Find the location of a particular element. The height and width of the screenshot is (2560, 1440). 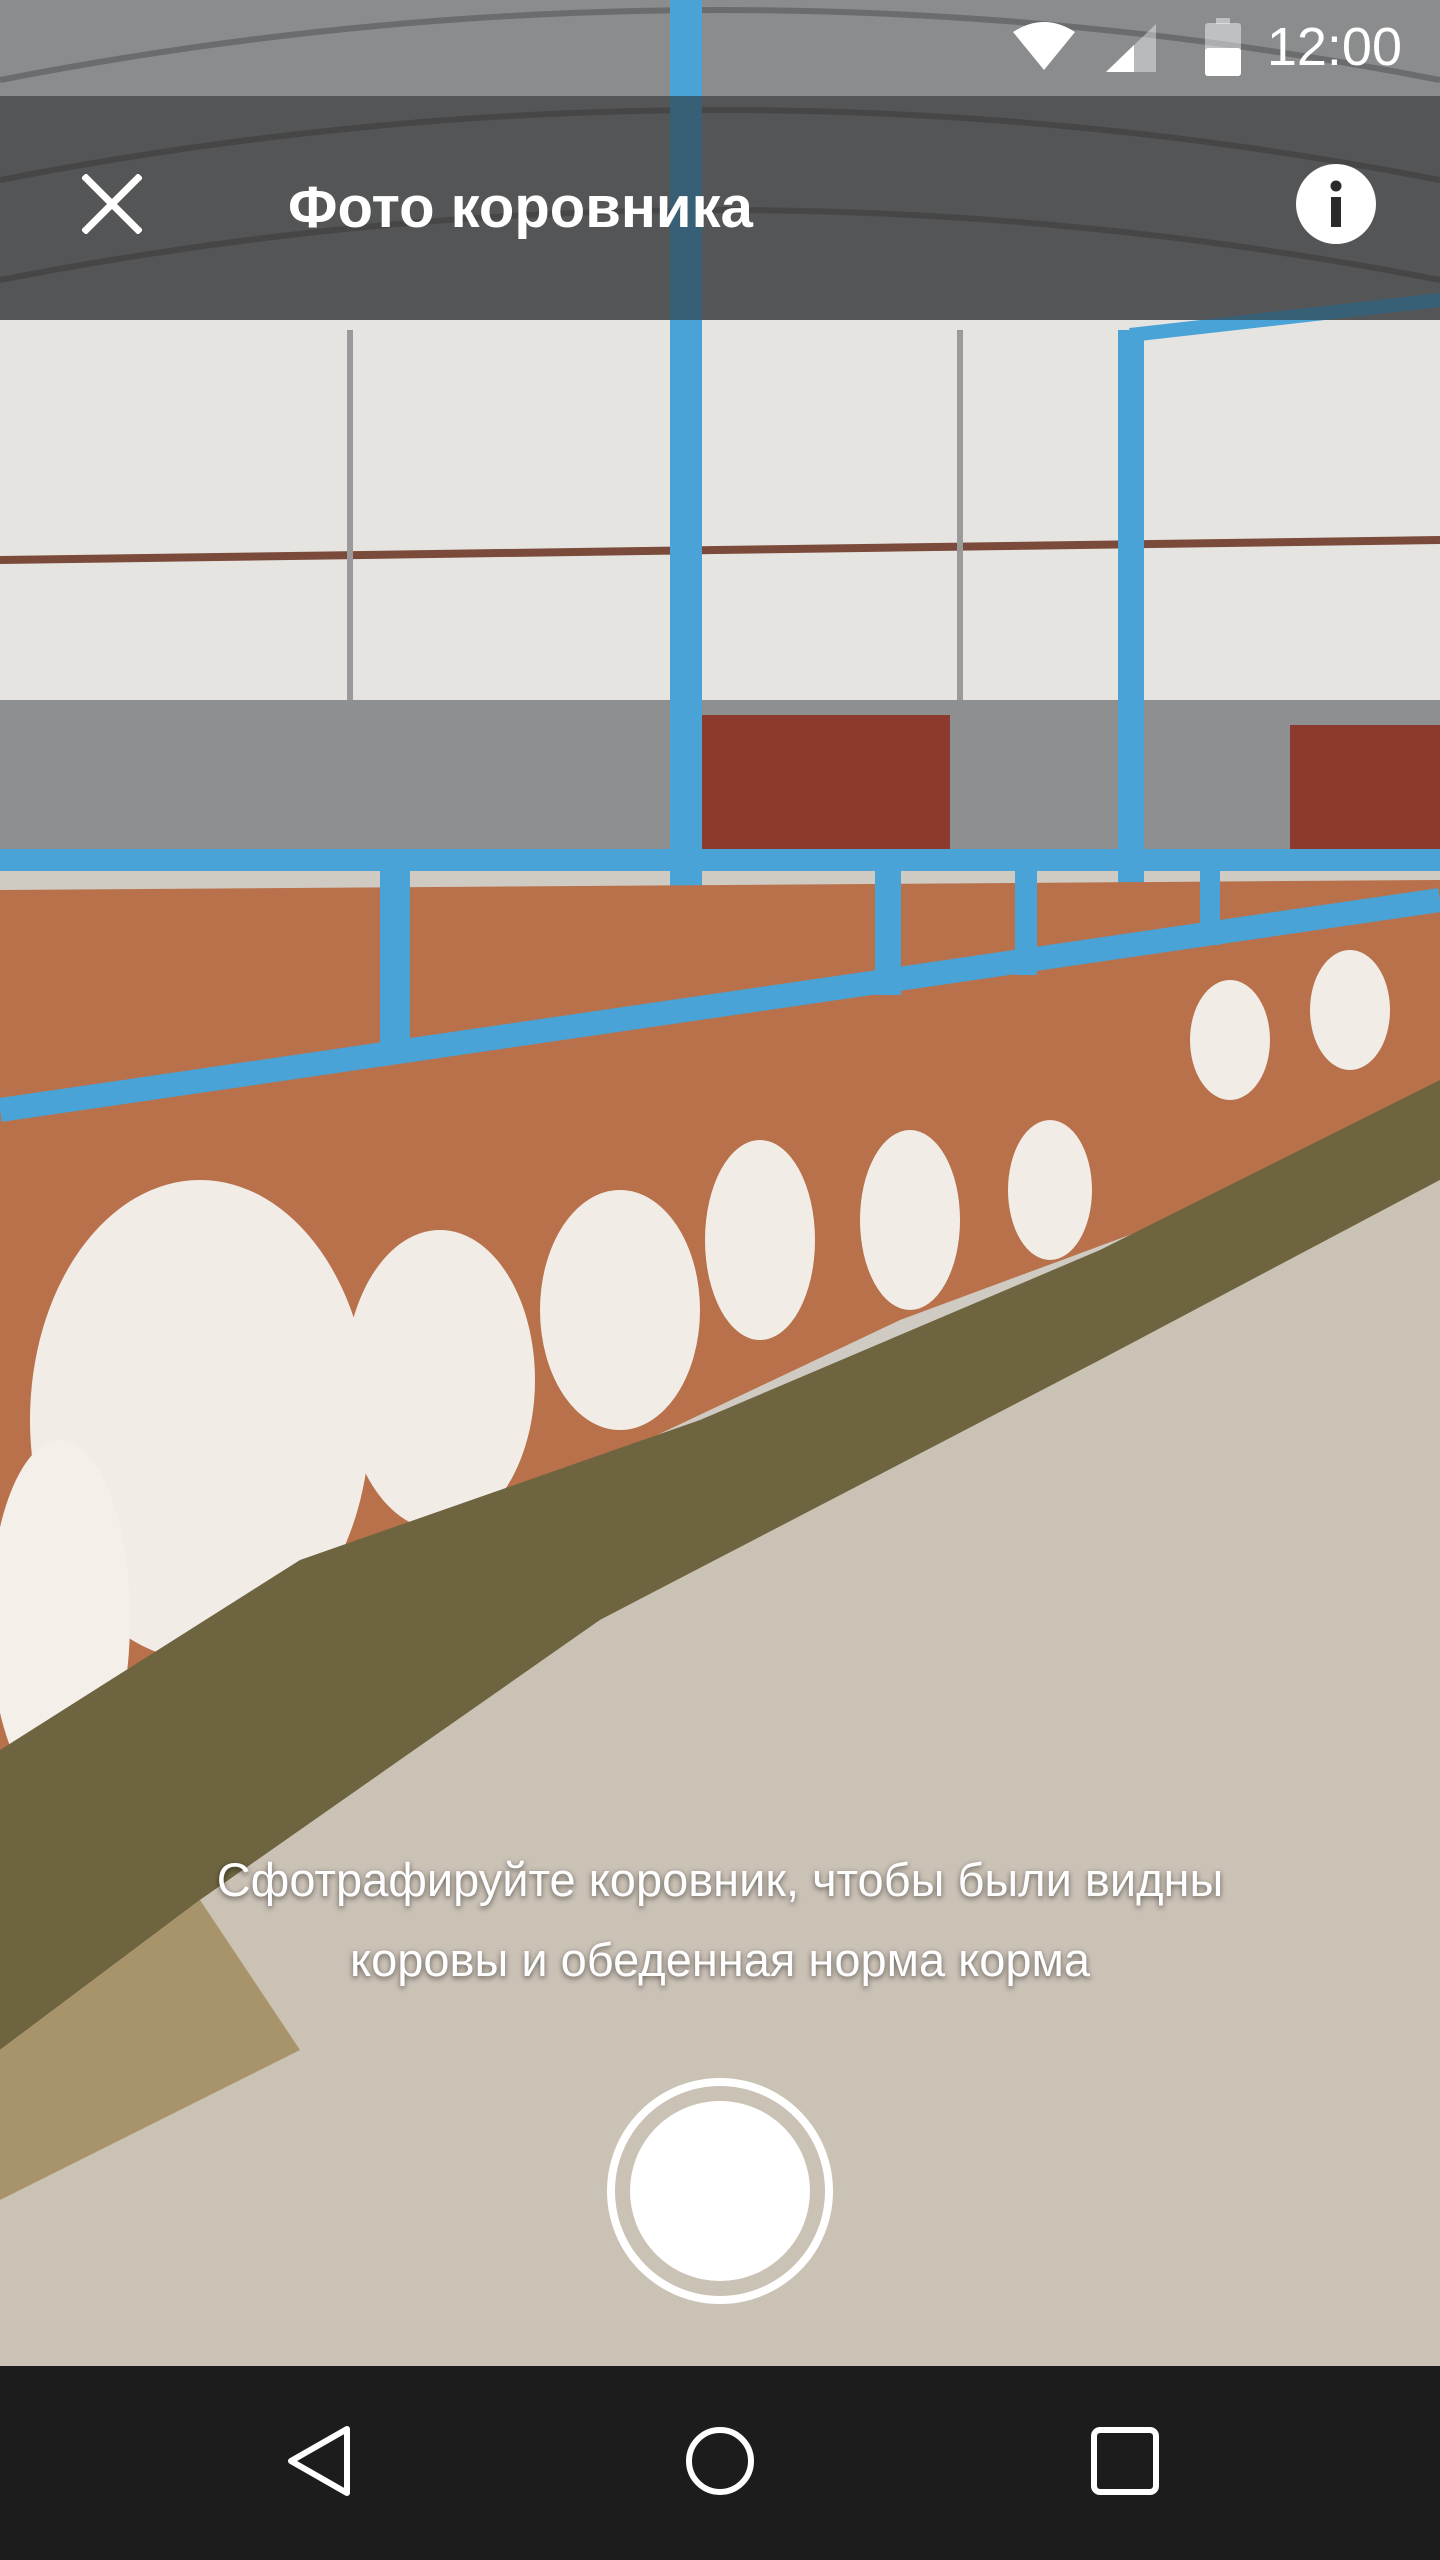

wifi-icon is located at coordinates (1044, 49).